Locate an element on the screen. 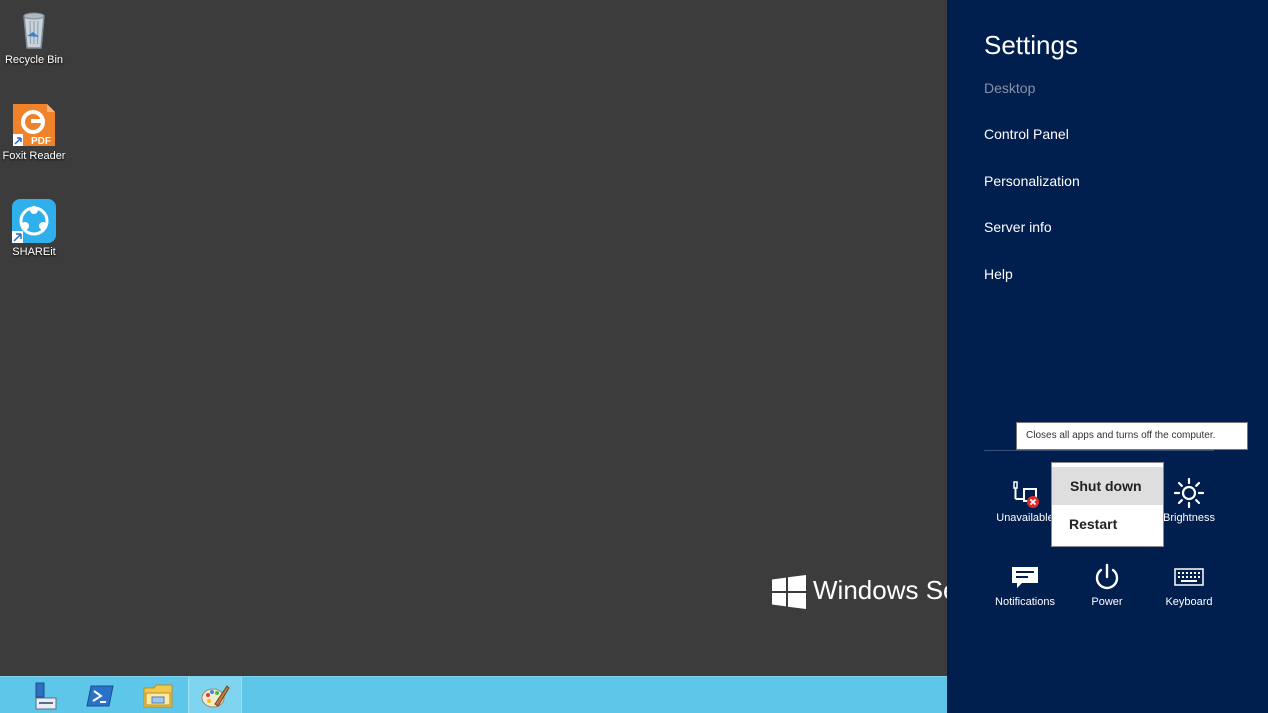 This screenshot has width=1268, height=713. power-menu: Shut down Restart is located at coordinates (1107, 504).